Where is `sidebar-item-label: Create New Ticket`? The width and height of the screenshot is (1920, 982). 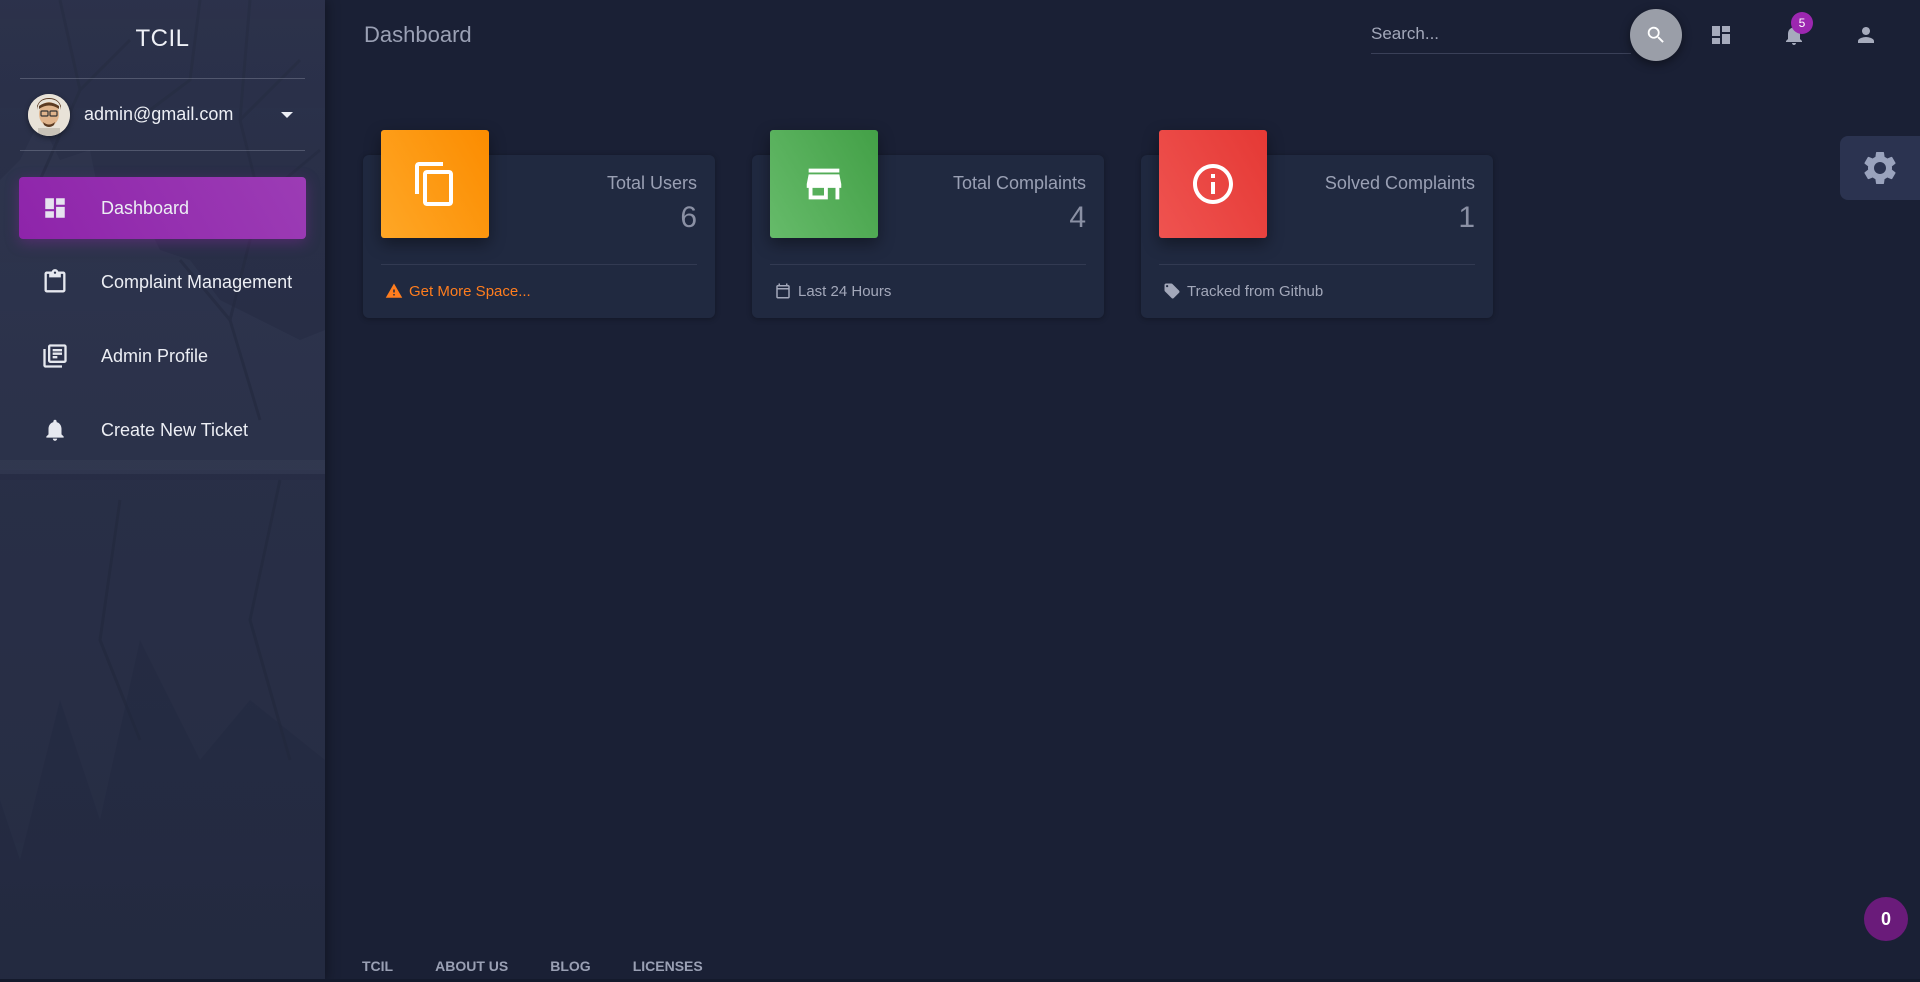
sidebar-item-label: Create New Ticket is located at coordinates (175, 429).